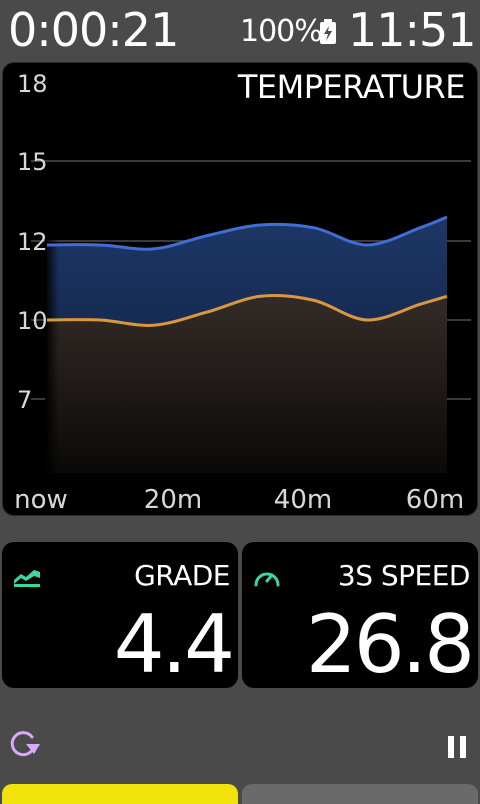 The width and height of the screenshot is (480, 804). What do you see at coordinates (27, 578) in the screenshot?
I see `grade-icon` at bounding box center [27, 578].